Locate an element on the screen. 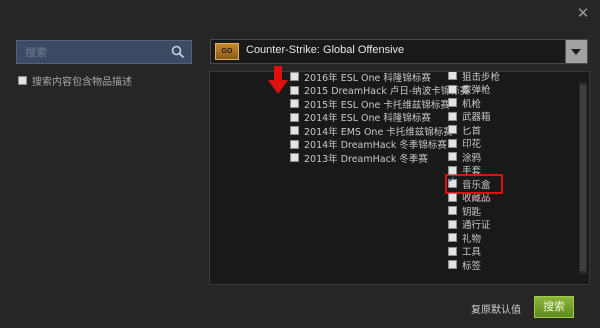 Image resolution: width=600 pixels, height=328 pixels. search-input is located at coordinates (91, 52).